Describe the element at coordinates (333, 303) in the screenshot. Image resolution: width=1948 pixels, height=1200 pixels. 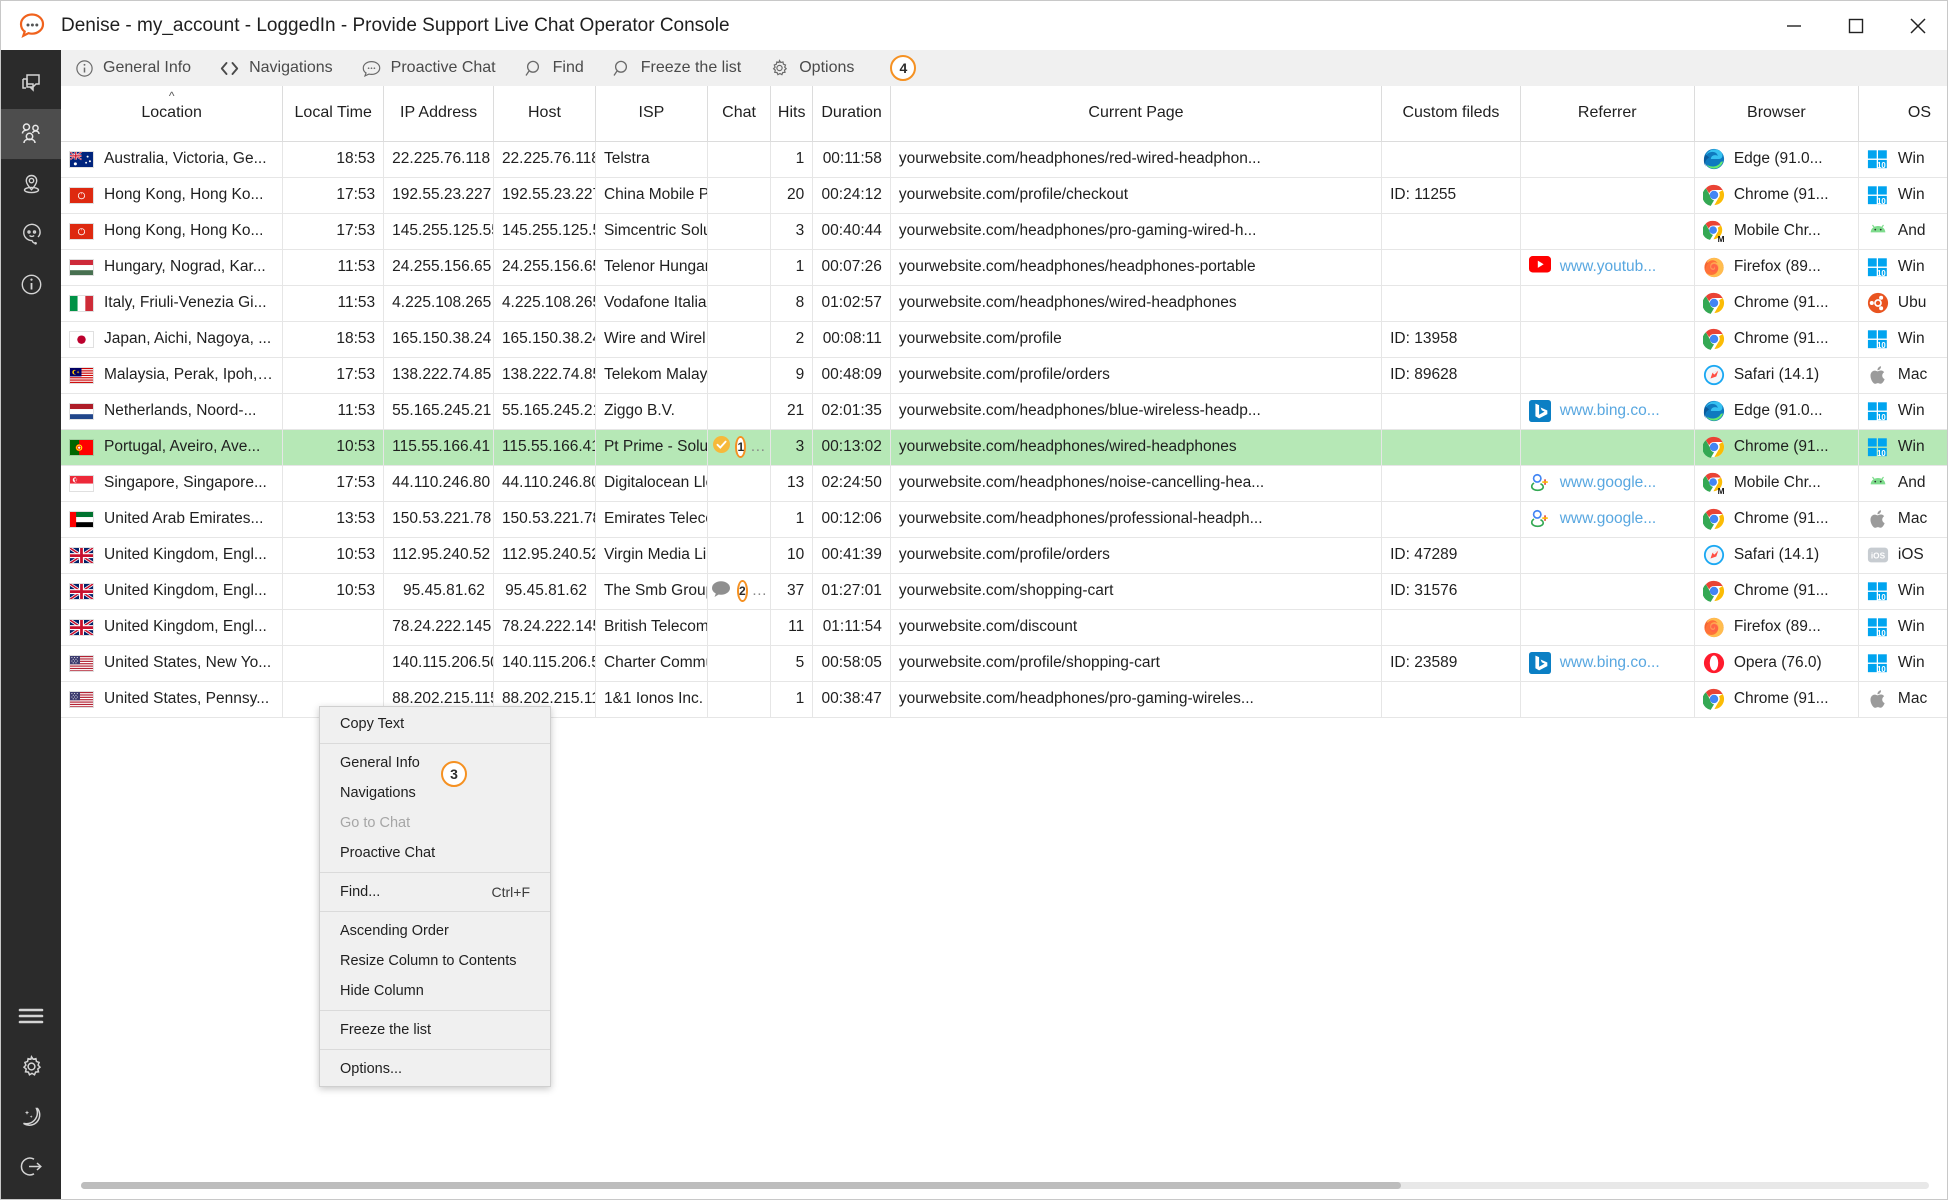
I see `cell-local-time: 11:53` at that location.